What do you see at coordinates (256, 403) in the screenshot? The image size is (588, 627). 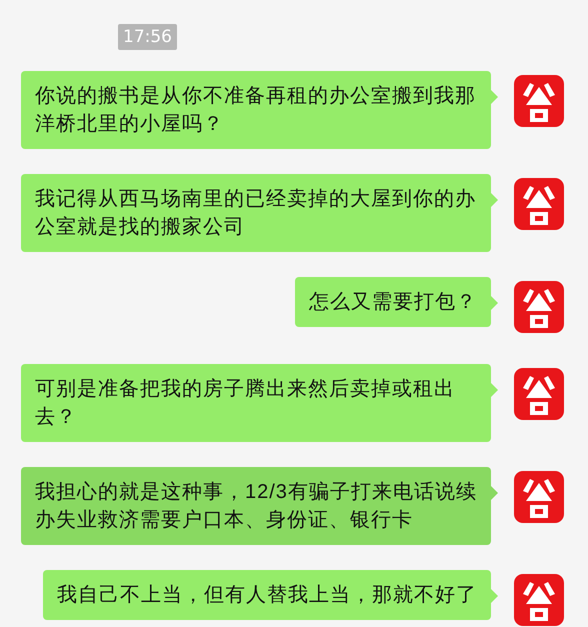 I see `message-bubble: 可别是准备把我的房子腾出来然后卖掉或租出去？` at bounding box center [256, 403].